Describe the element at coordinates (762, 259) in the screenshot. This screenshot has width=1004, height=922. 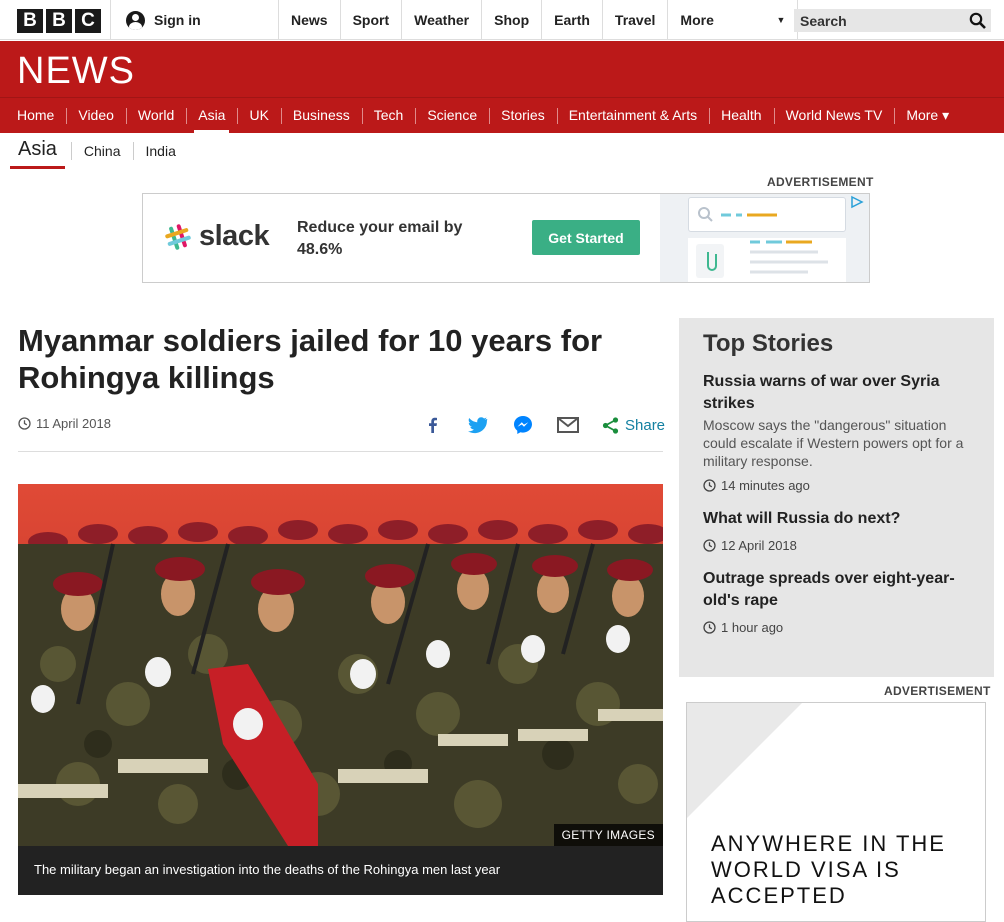
I see `attachment-icon` at that location.